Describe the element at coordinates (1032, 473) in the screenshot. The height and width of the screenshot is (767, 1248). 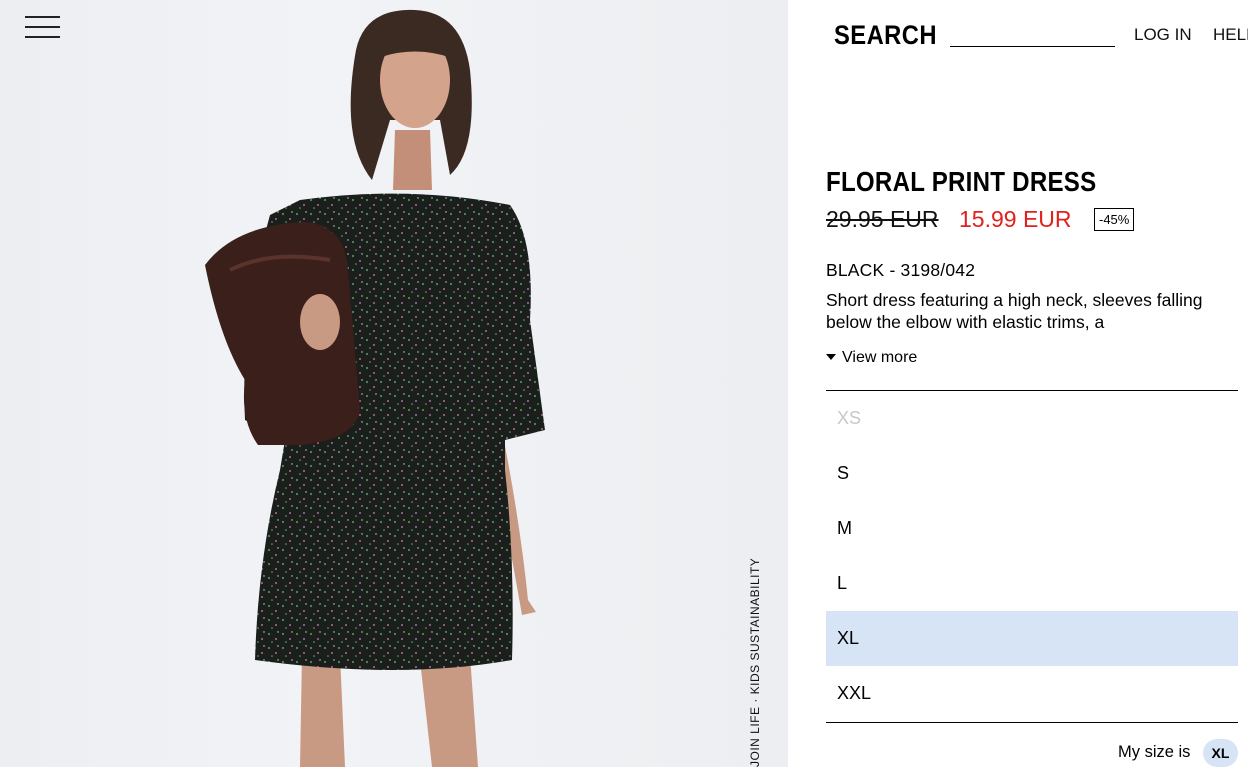
I see `size-option-s: S` at that location.